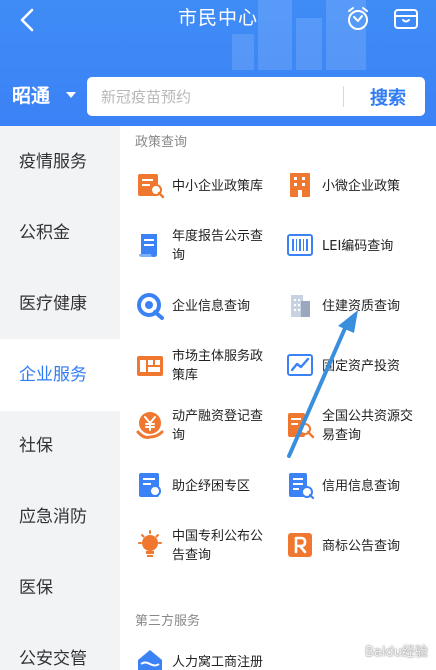 This screenshot has height=670, width=436. Describe the element at coordinates (148, 245) in the screenshot. I see `report-scroll-icon` at that location.